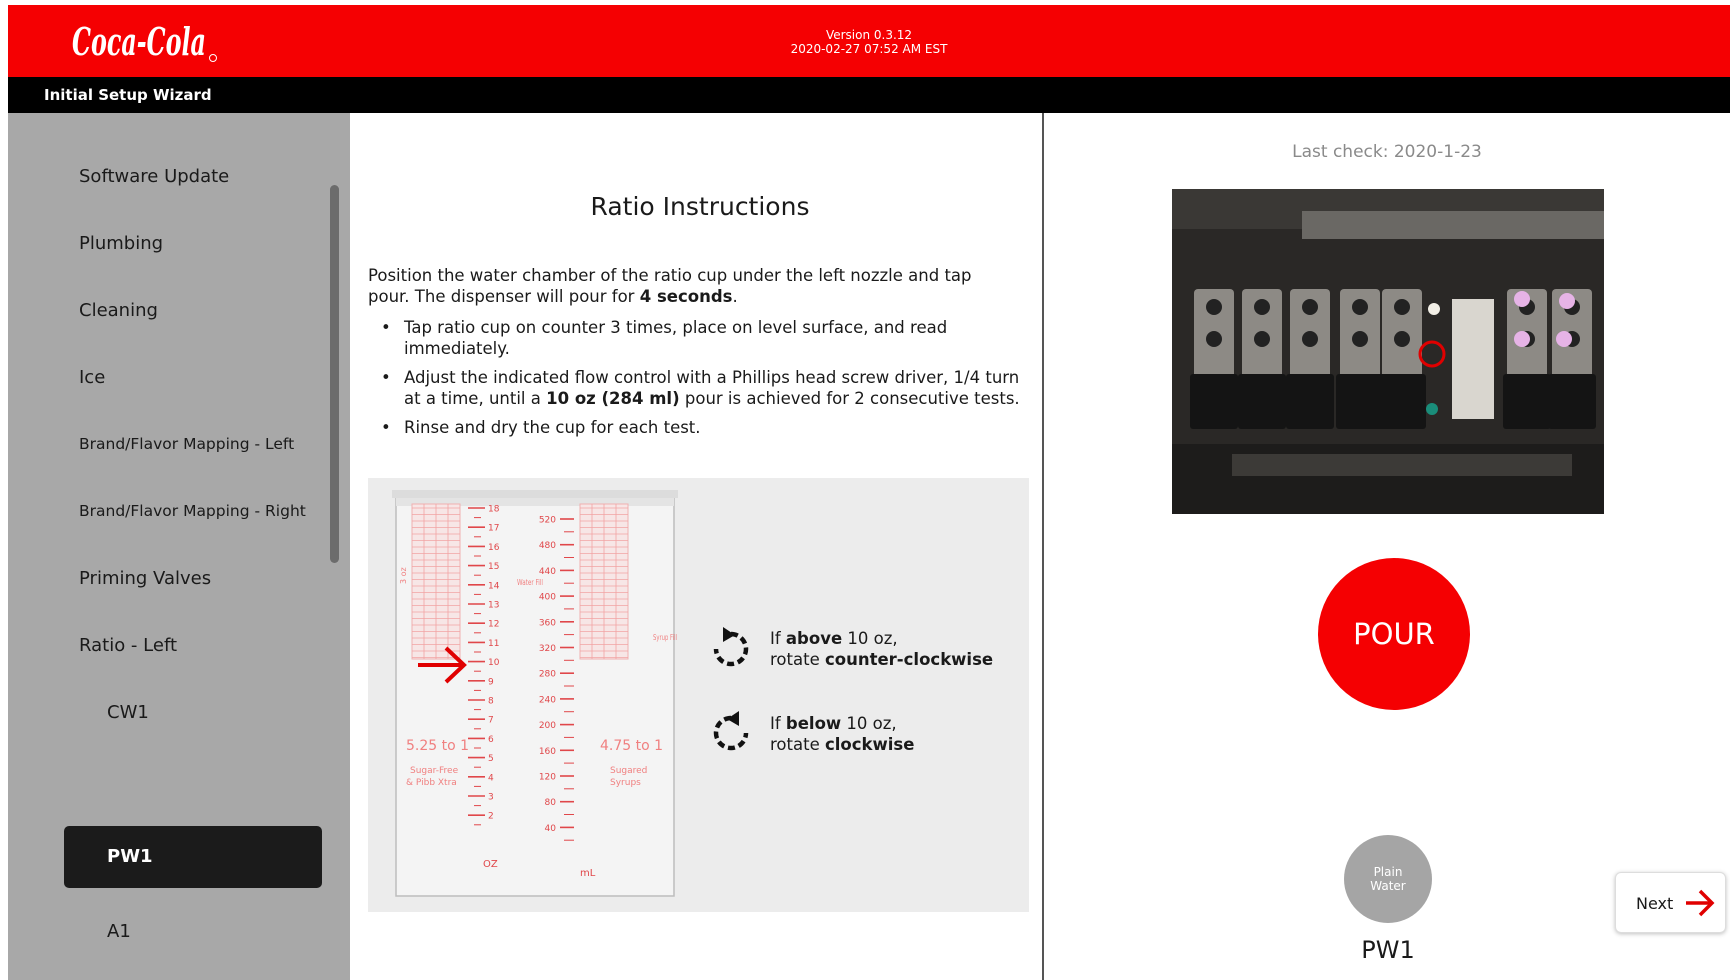 This screenshot has height=980, width=1730. I want to click on ml-tick-label: 200, so click(547, 726).